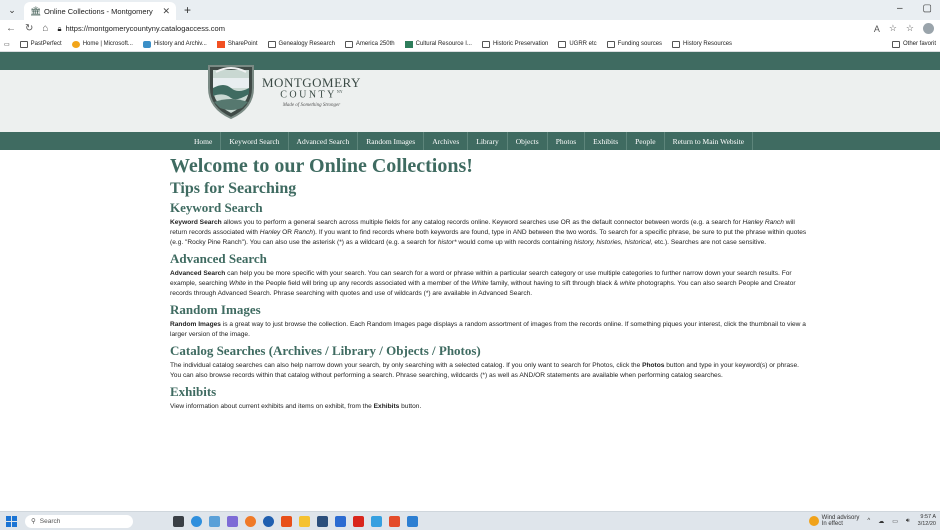  Describe the element at coordinates (833, 521) in the screenshot. I see `weather-widget: Wind advisory In effect` at that location.